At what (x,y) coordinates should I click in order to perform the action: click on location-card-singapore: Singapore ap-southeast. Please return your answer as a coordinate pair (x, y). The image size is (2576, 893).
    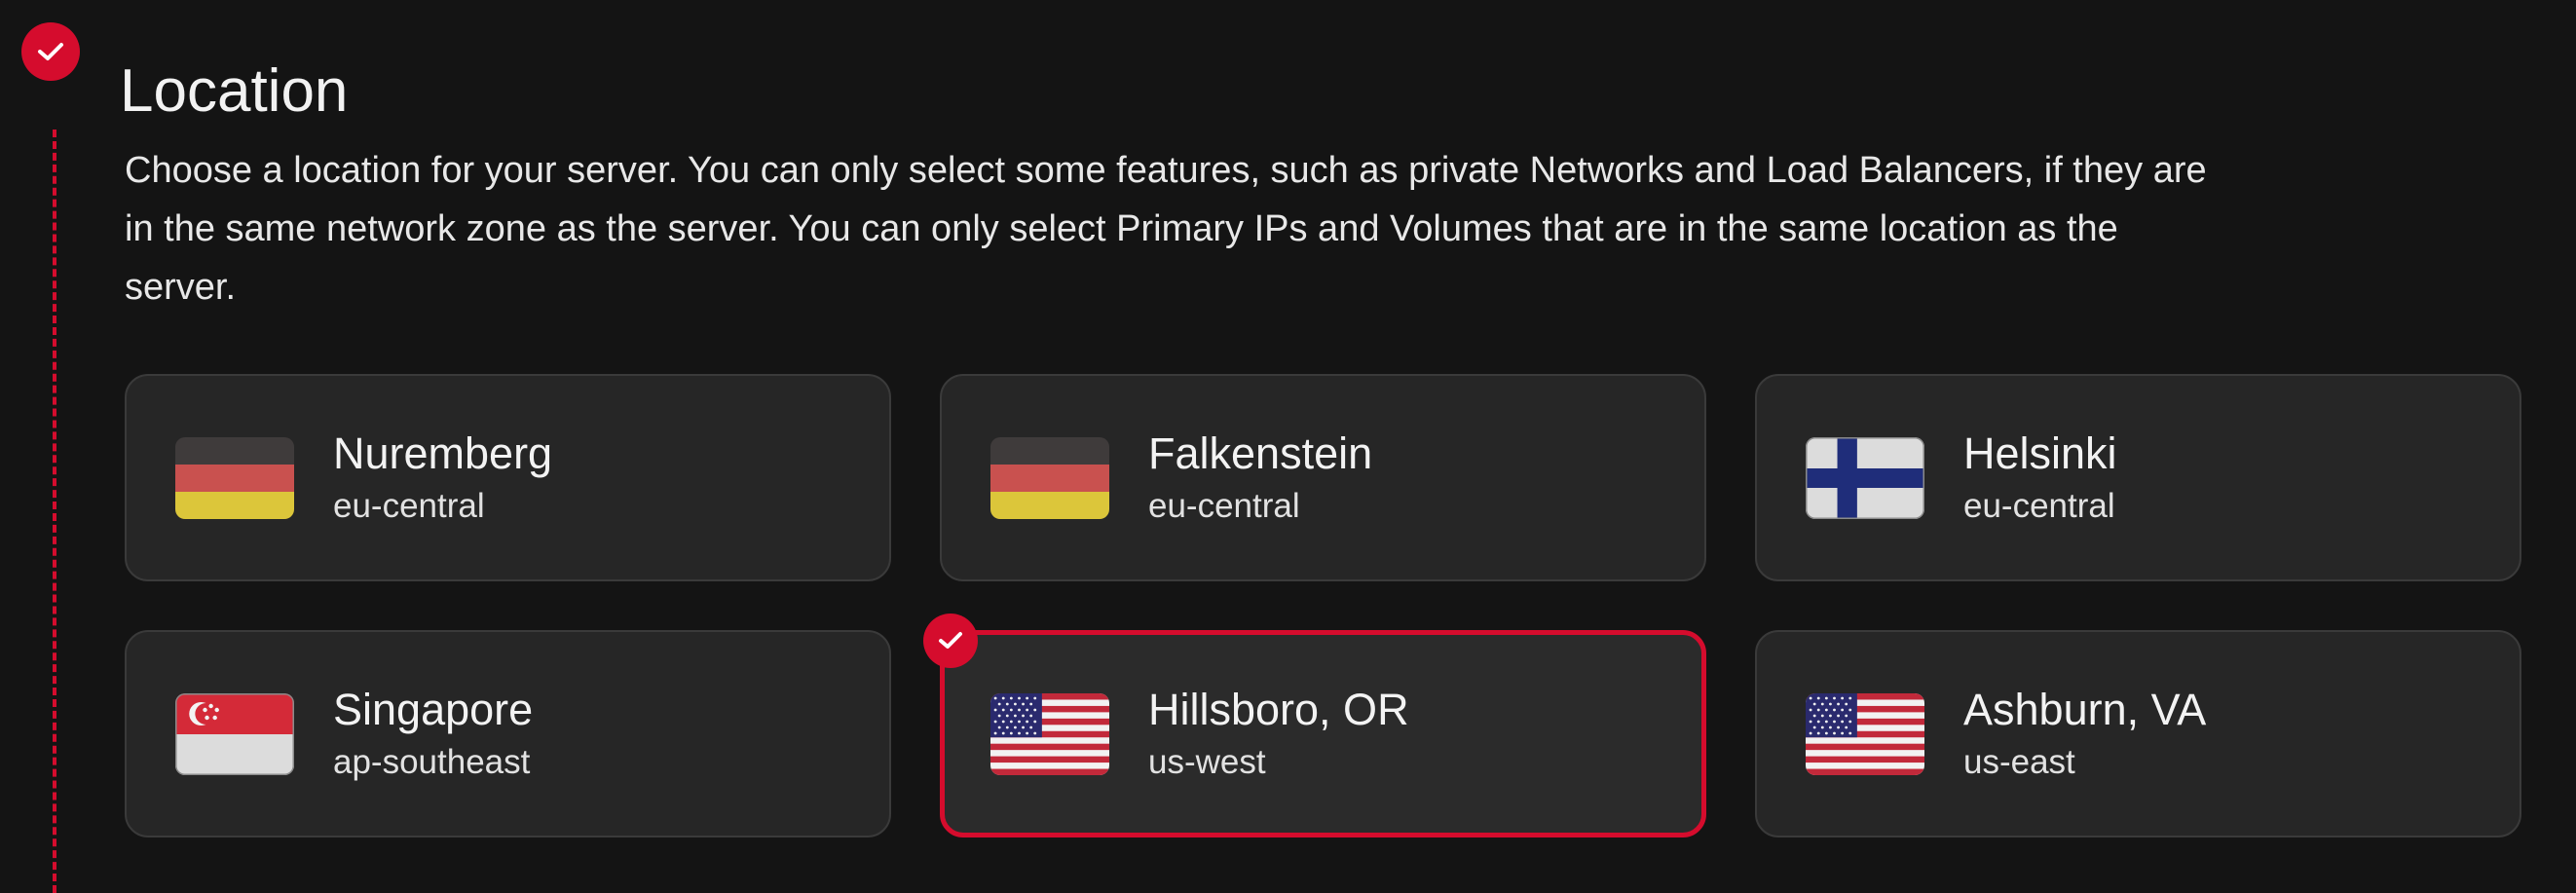
    Looking at the image, I should click on (508, 733).